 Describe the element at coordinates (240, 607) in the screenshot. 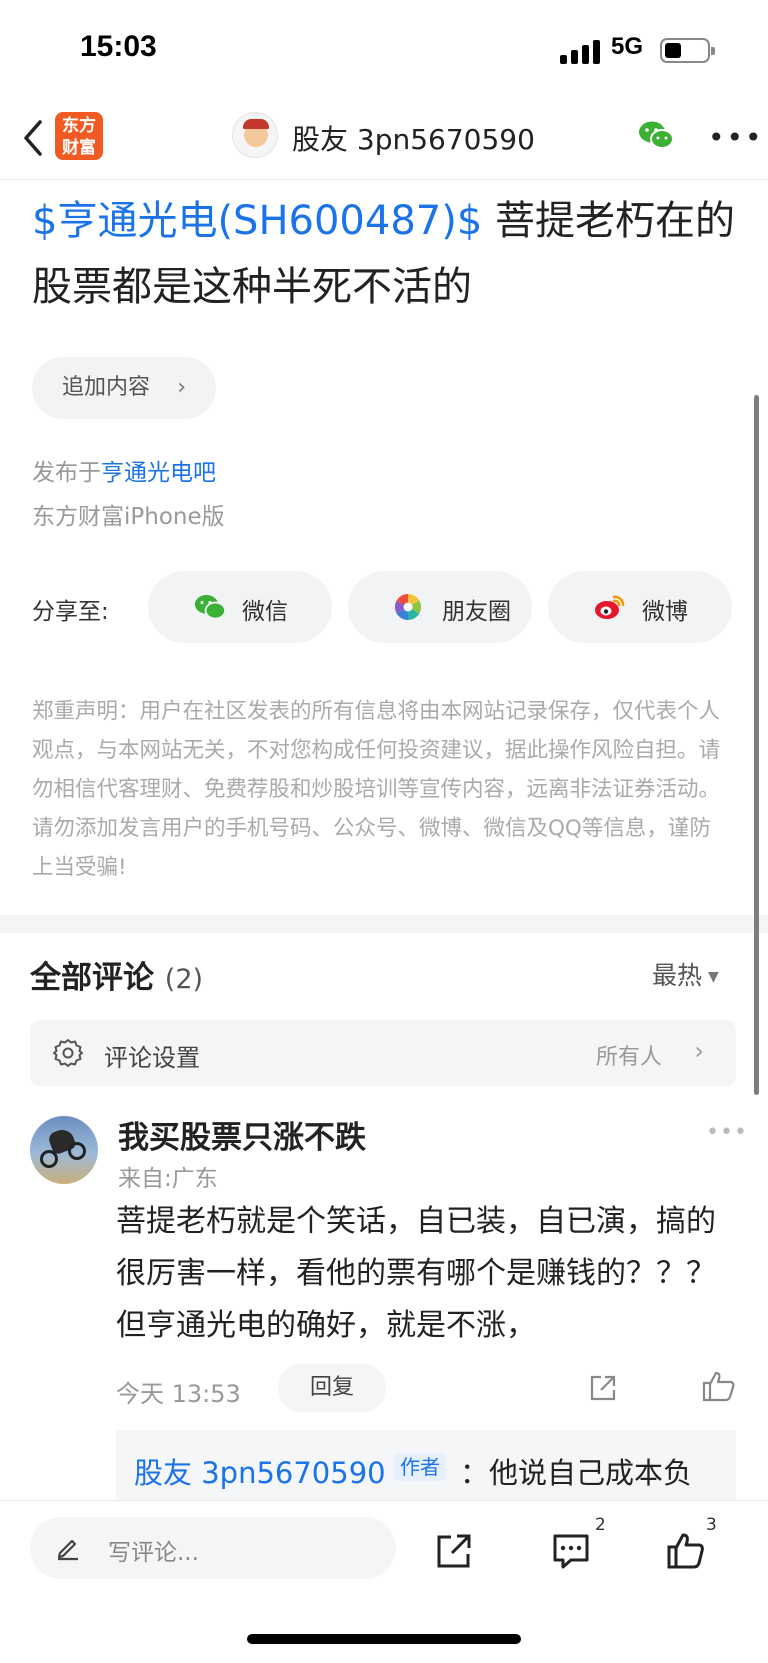

I see `share-wechat-button: 微信` at that location.